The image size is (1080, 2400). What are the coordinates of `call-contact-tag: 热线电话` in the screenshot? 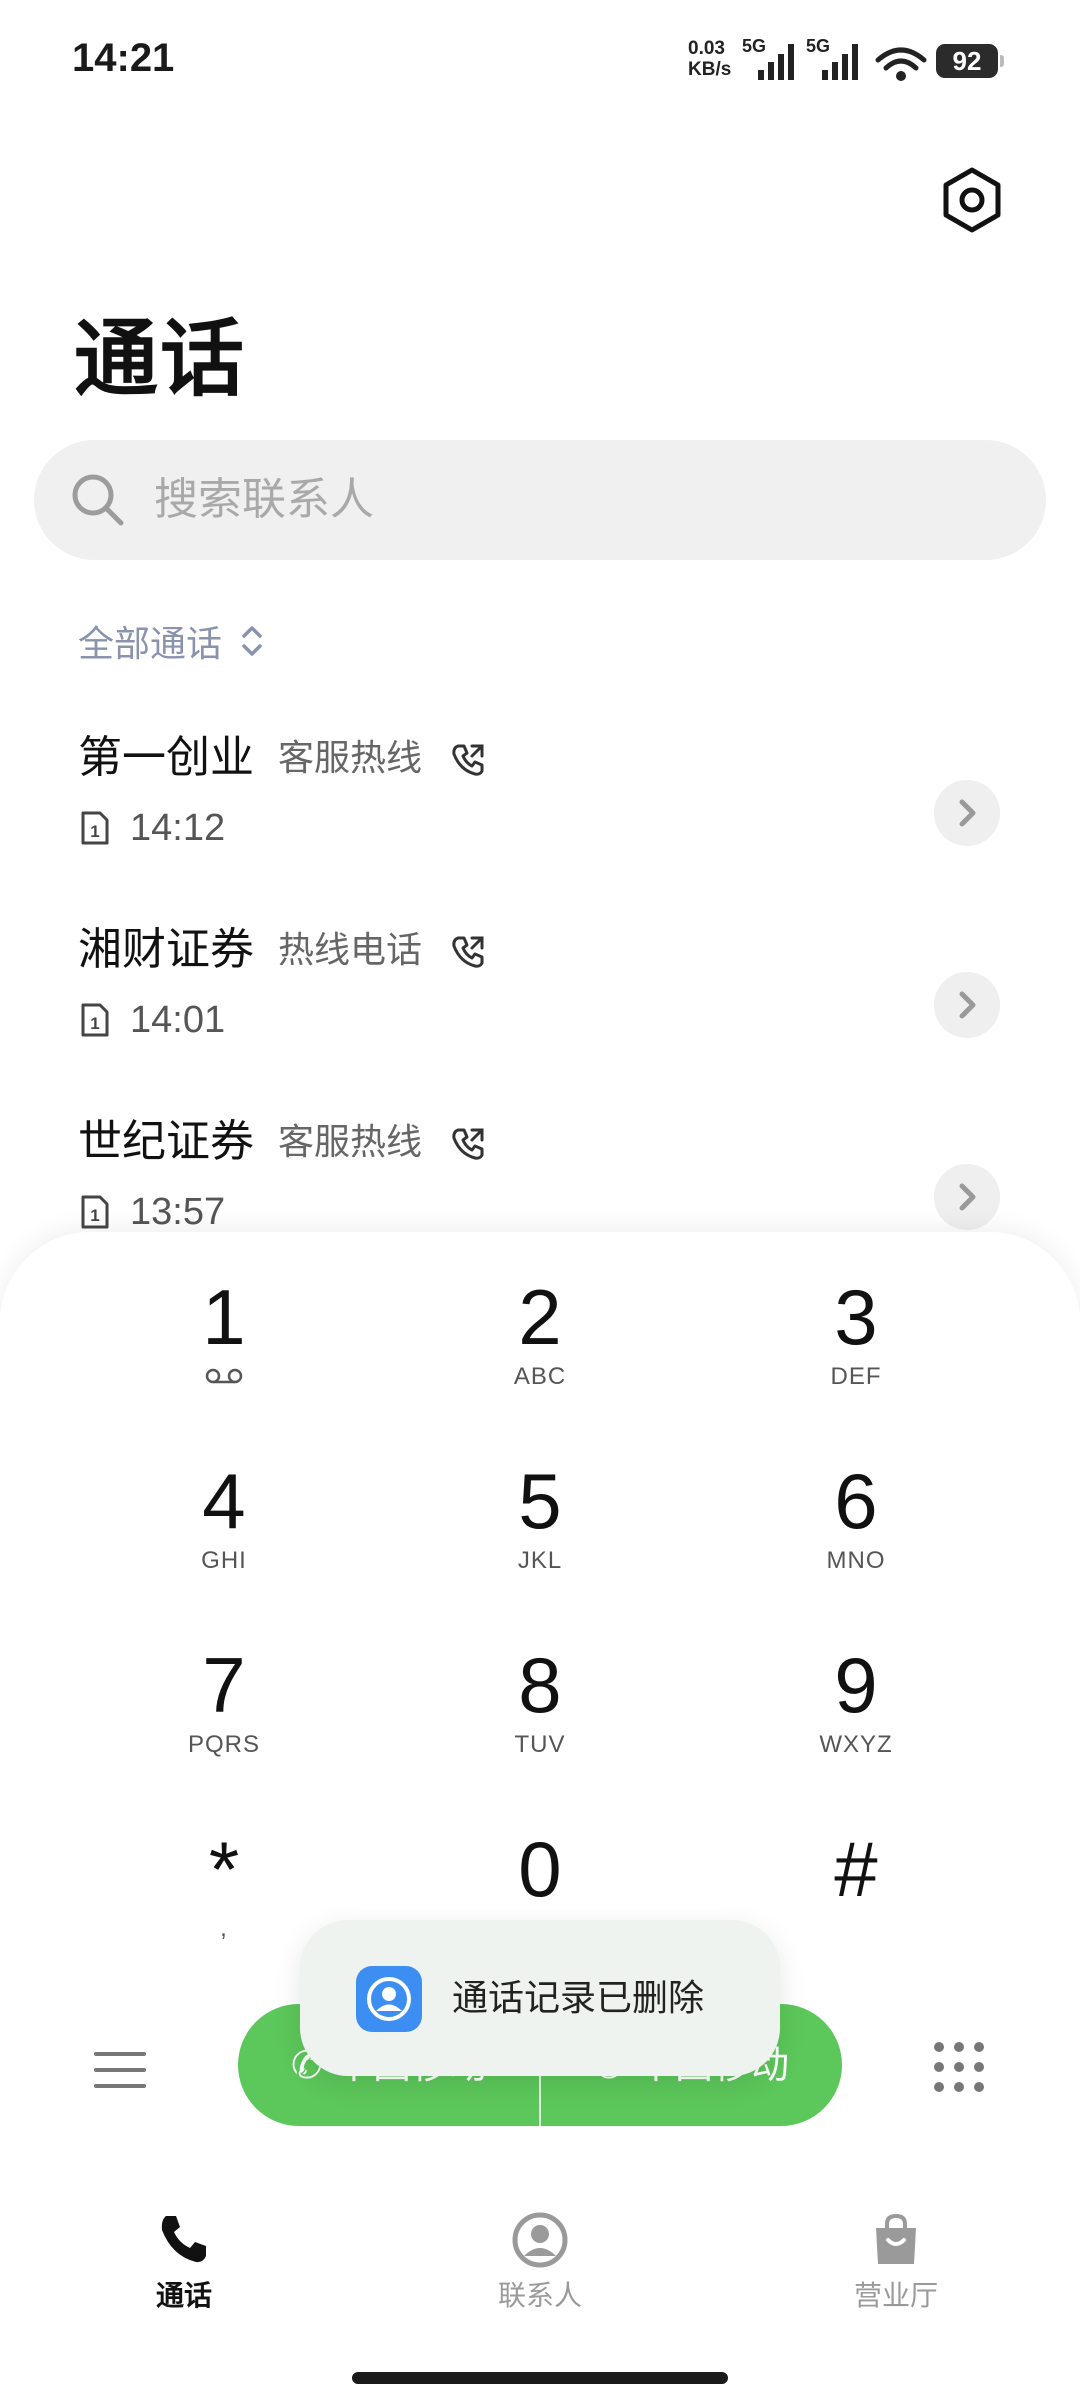 It's located at (350, 950).